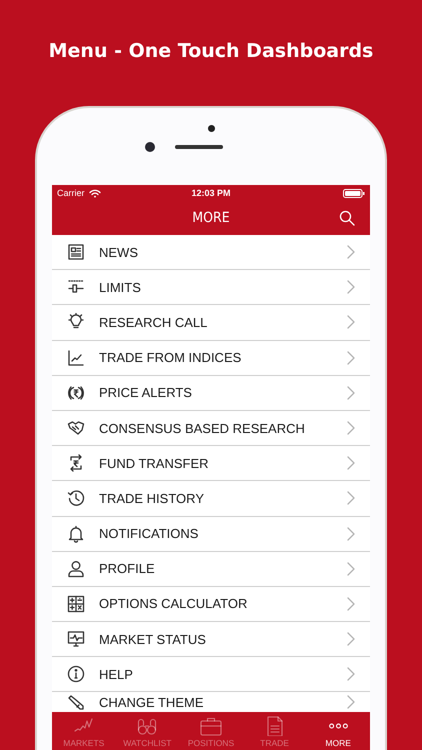 The image size is (422, 750). I want to click on sensor-dot, so click(150, 147).